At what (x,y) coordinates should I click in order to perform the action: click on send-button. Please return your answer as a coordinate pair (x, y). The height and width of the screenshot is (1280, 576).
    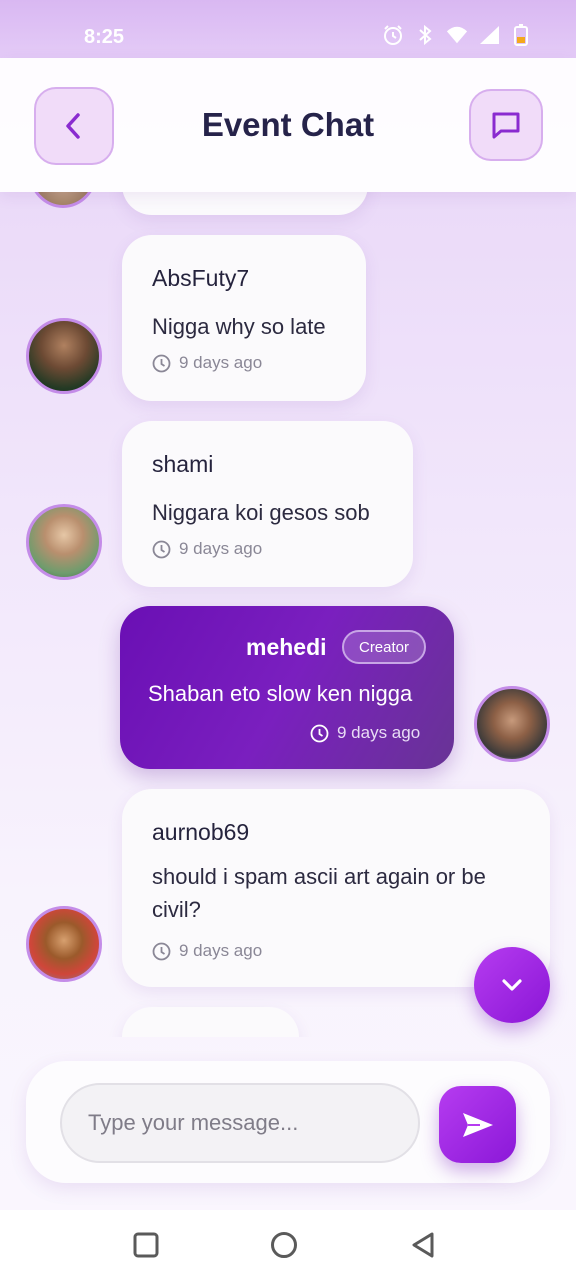
    Looking at the image, I should click on (477, 1124).